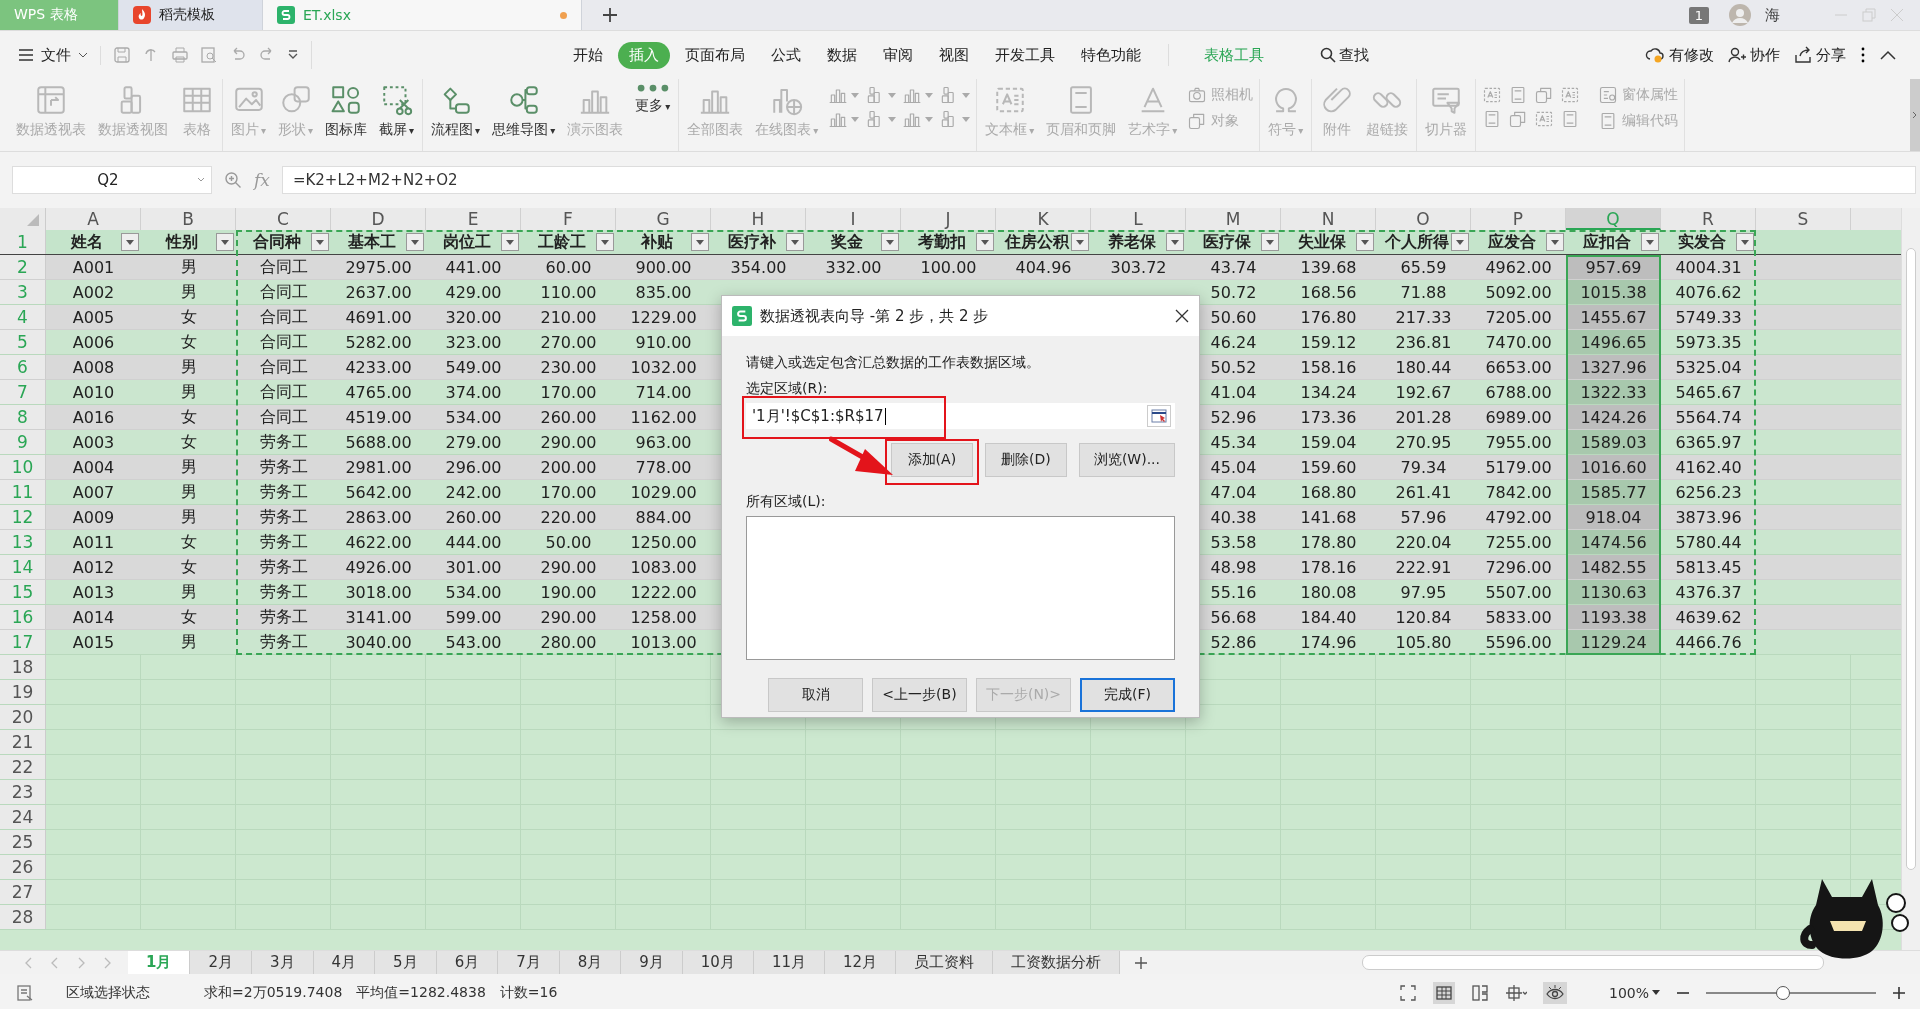 This screenshot has width=1920, height=1009. Describe the element at coordinates (610, 15) in the screenshot. I see `new-tab-icon` at that location.